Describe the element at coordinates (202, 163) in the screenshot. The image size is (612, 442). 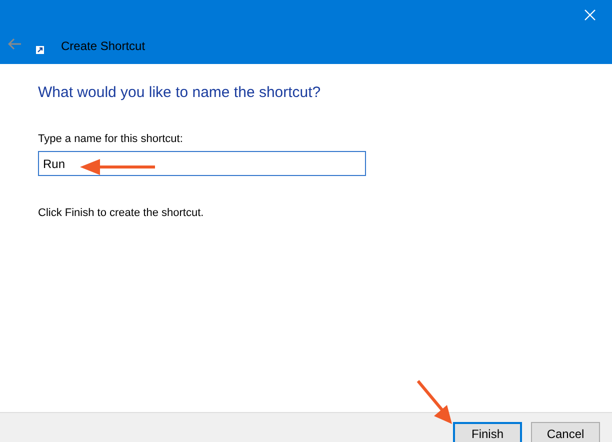
I see `input-field: Run` at that location.